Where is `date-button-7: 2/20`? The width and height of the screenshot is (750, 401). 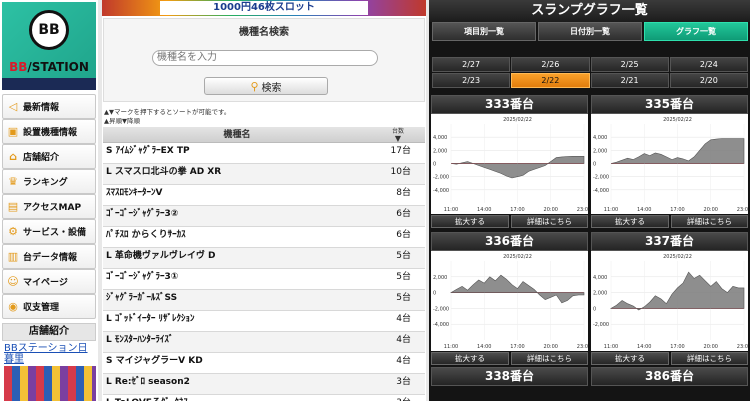 date-button-7: 2/20 is located at coordinates (708, 80).